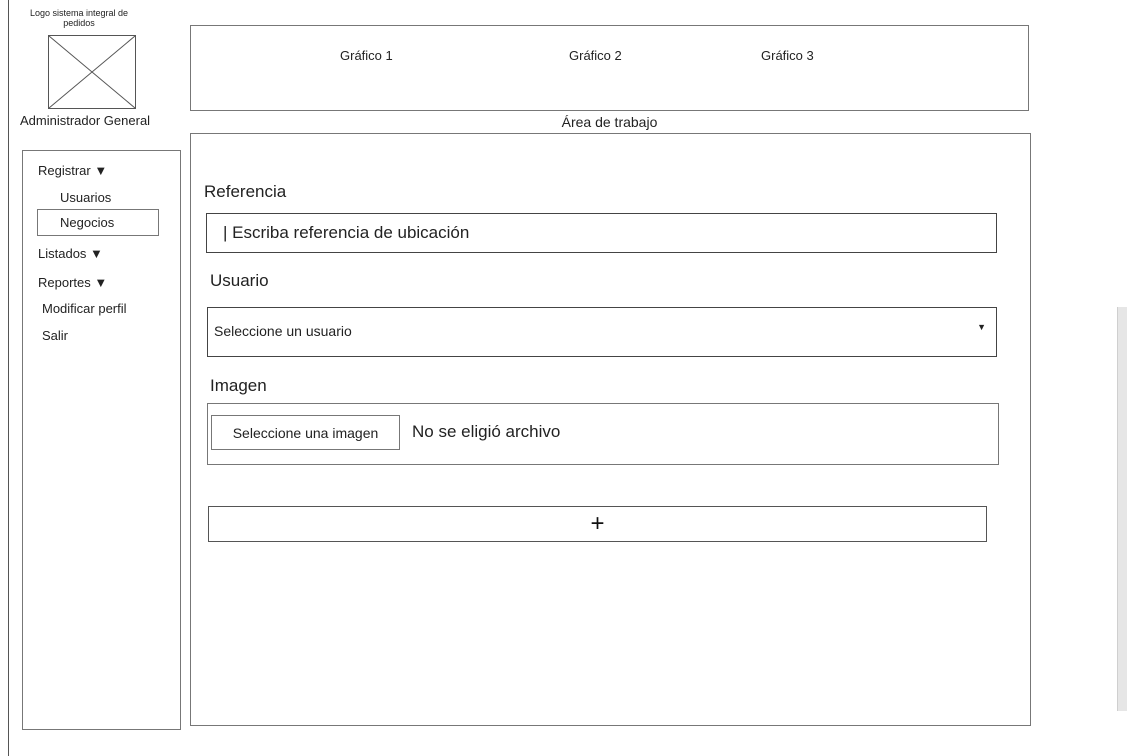  I want to click on menu-negocios-item: Negocios, so click(98, 222).